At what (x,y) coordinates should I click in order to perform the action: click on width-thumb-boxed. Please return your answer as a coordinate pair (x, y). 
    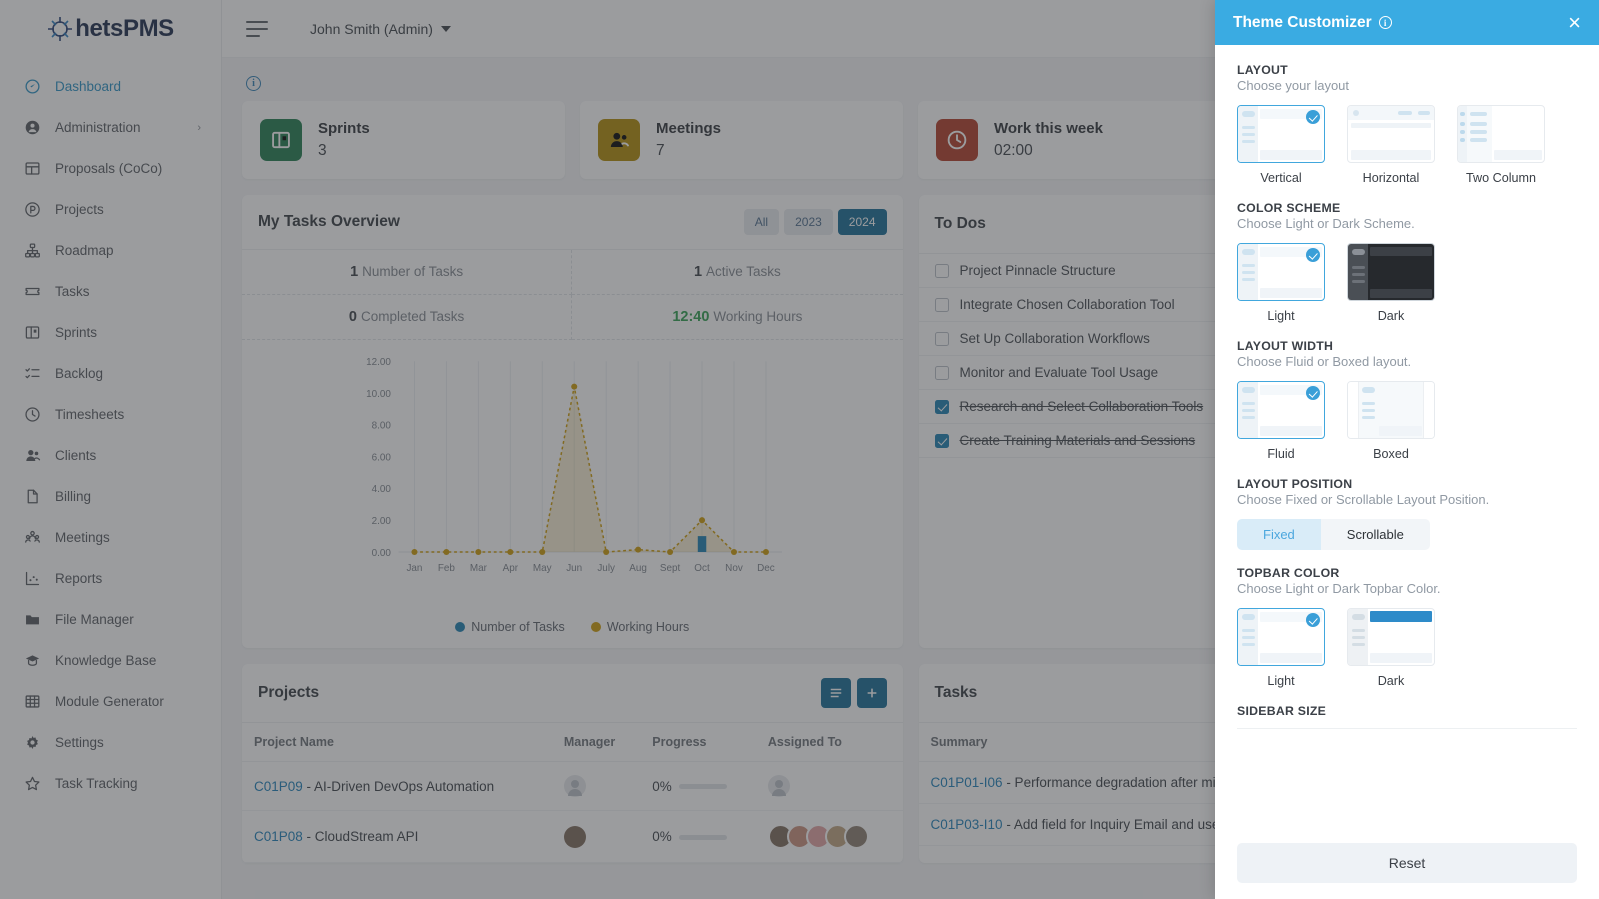
    Looking at the image, I should click on (1391, 410).